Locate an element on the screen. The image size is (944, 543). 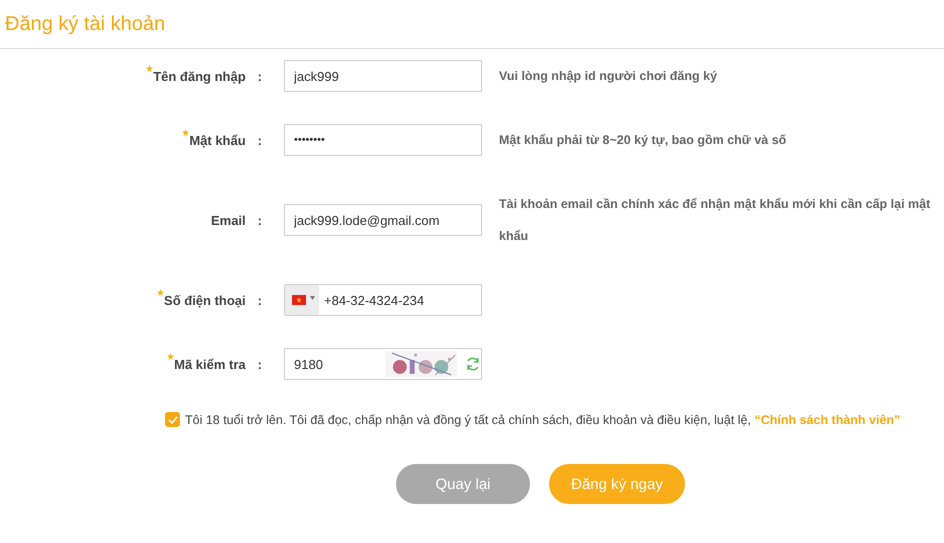
field-label: Số điện thoại is located at coordinates (205, 300).